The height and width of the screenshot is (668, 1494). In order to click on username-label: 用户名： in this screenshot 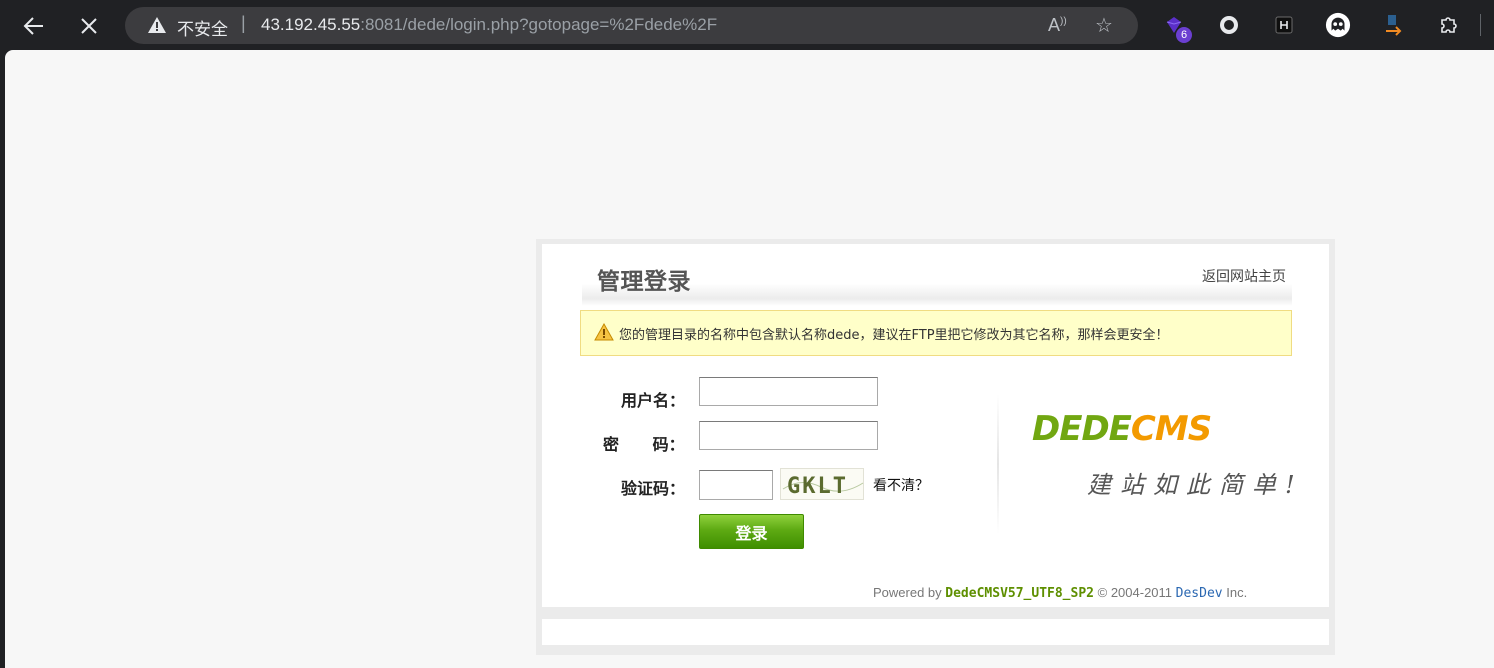, I will do `click(653, 400)`.